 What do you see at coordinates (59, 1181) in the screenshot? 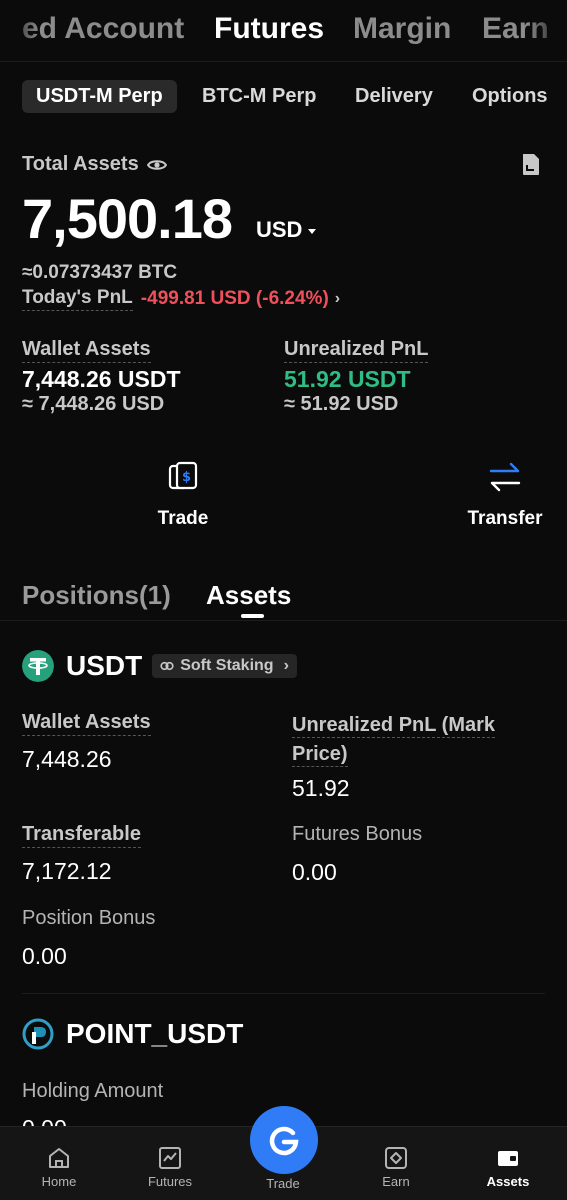
I see `nav-home-label: Home` at bounding box center [59, 1181].